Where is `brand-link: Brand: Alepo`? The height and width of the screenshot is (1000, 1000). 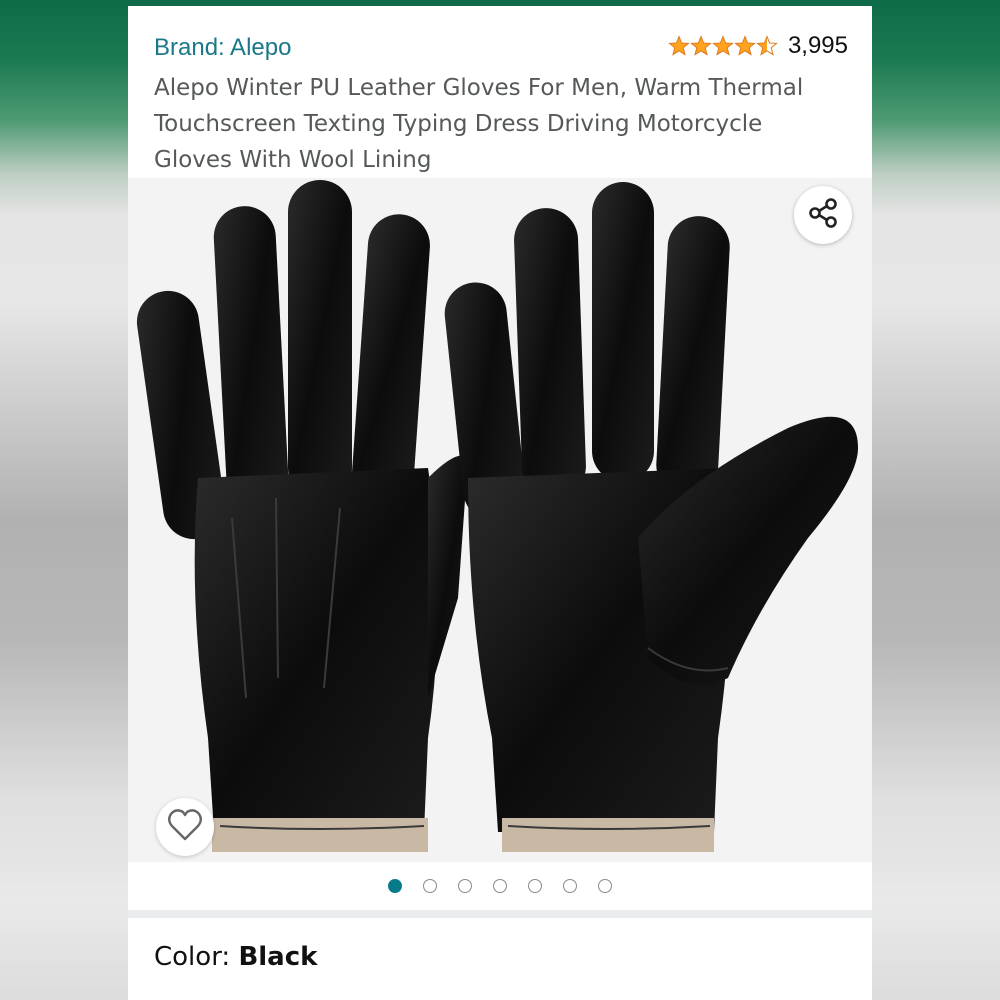 brand-link: Brand: Alepo is located at coordinates (222, 48).